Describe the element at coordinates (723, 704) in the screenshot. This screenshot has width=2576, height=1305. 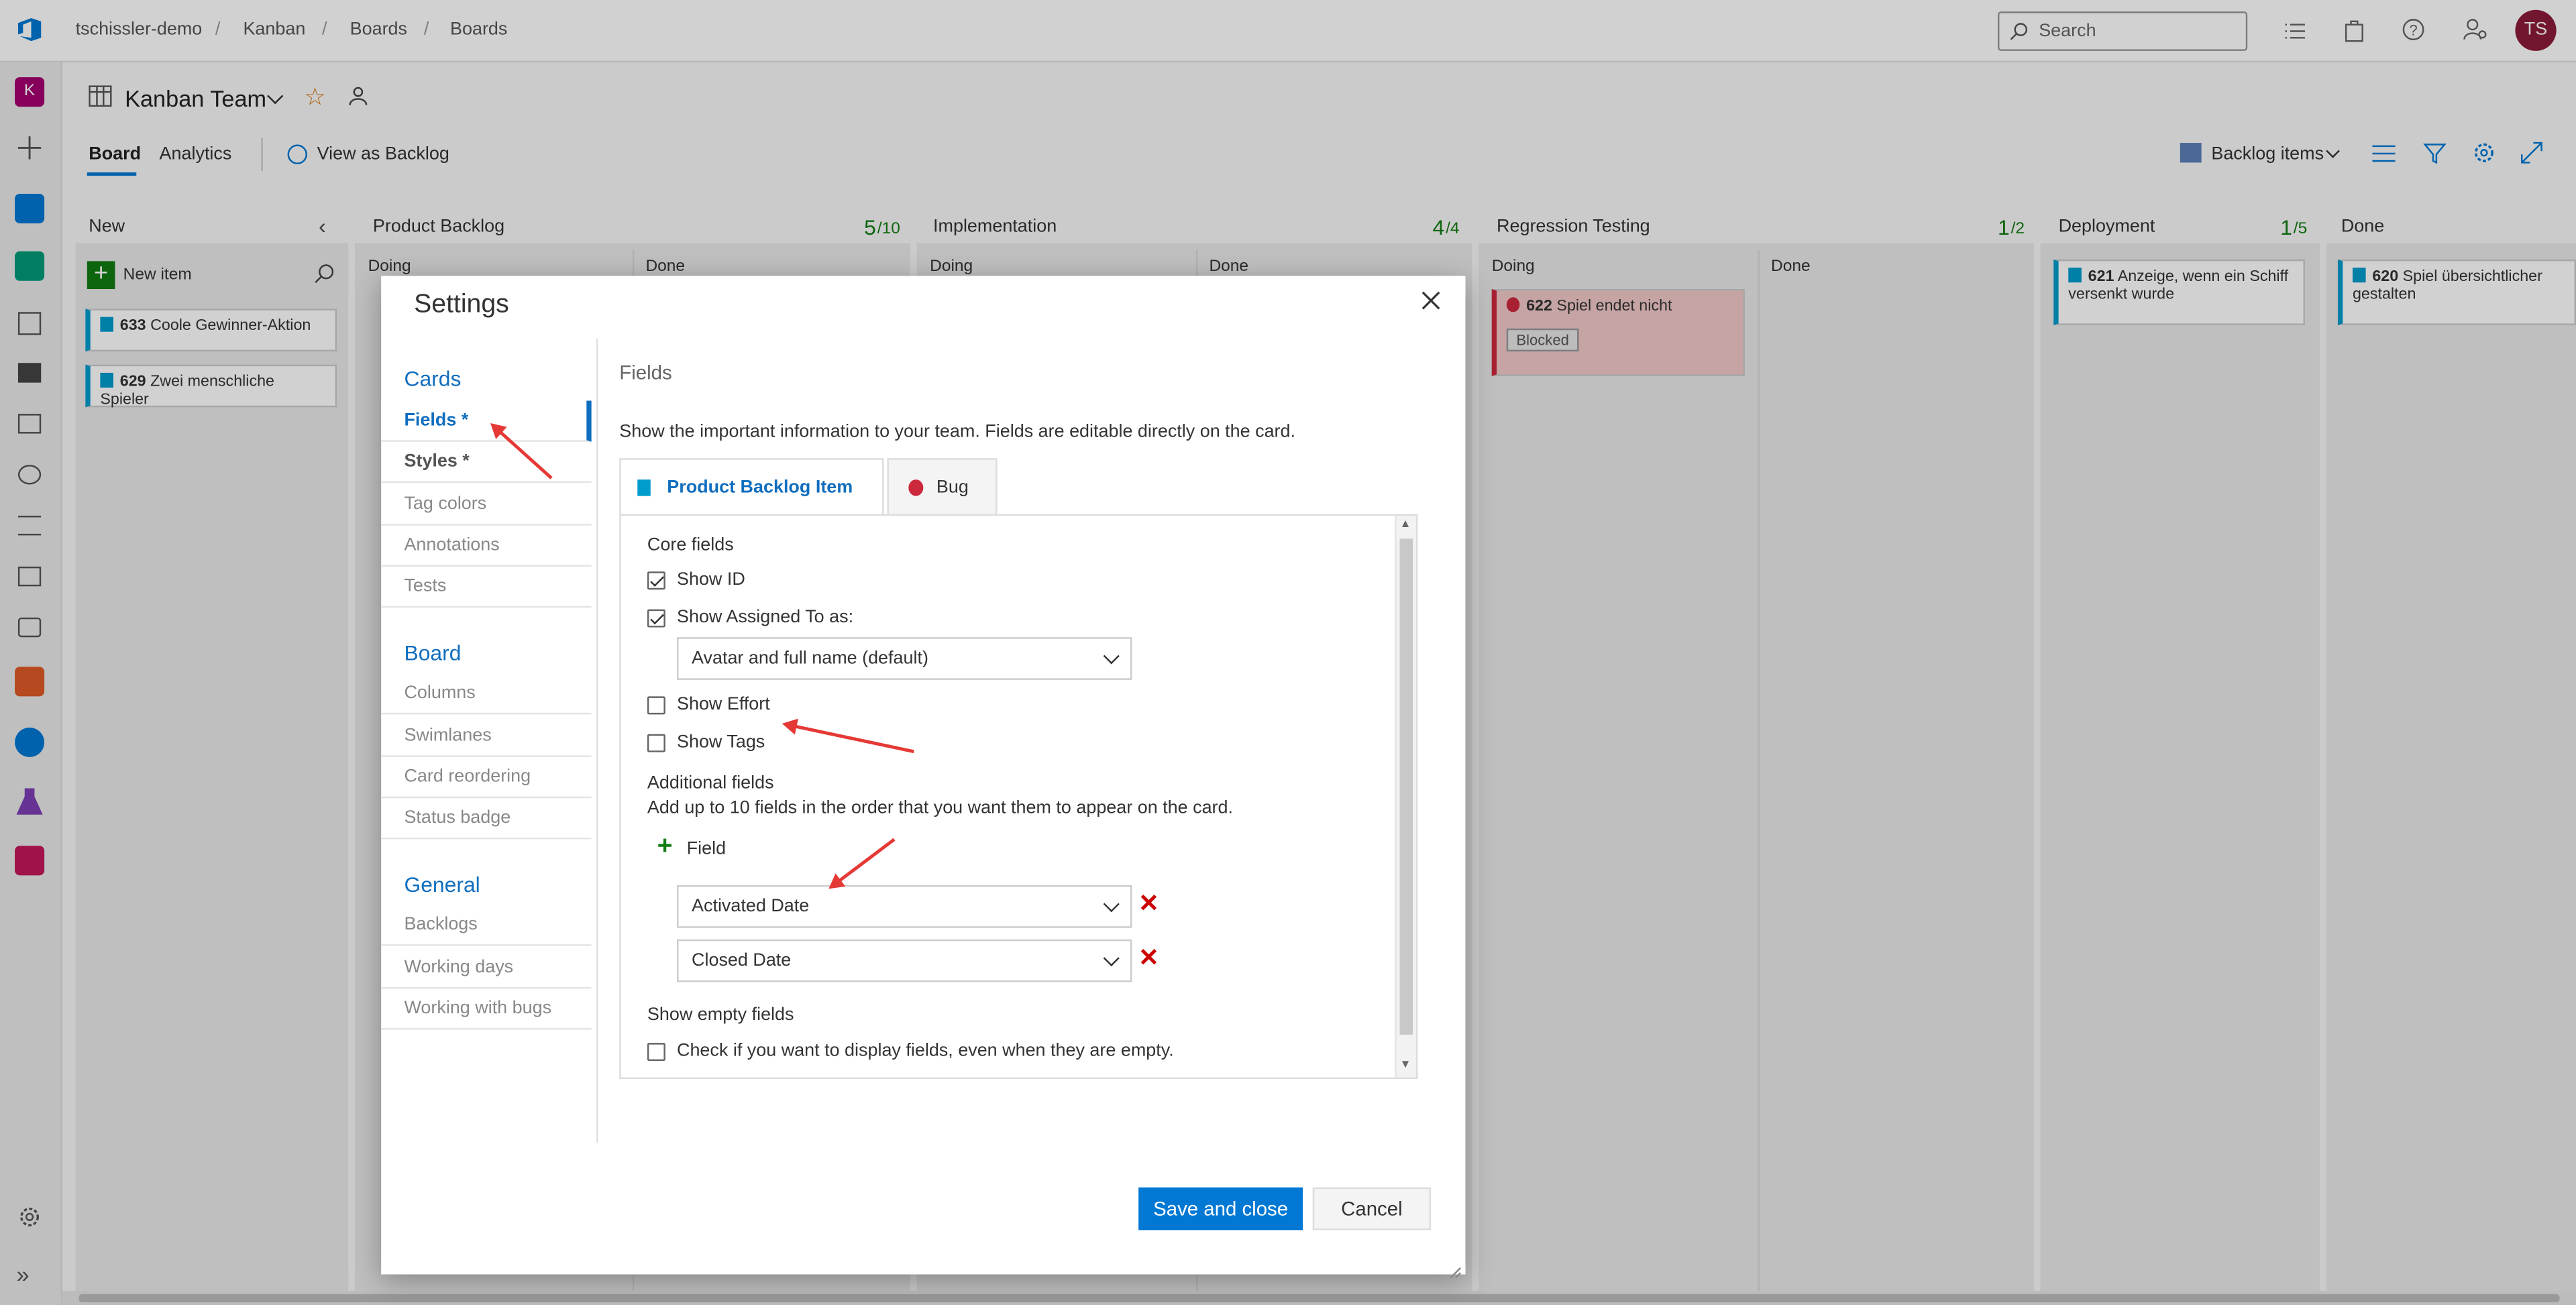
I see `show-effort-label: Show Effort` at that location.